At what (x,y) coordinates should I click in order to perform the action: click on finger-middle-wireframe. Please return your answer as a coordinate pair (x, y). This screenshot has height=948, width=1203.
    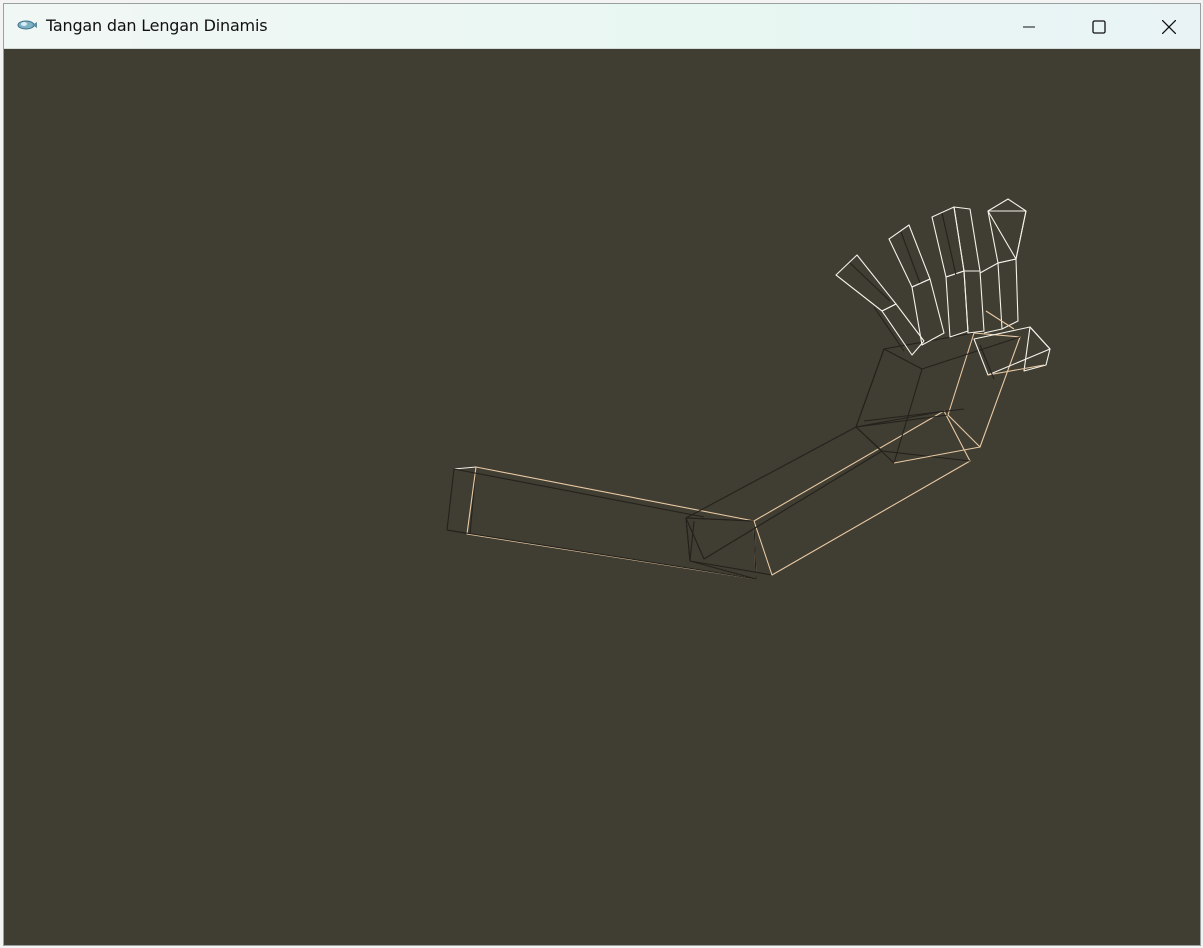
    Looking at the image, I should click on (950, 272).